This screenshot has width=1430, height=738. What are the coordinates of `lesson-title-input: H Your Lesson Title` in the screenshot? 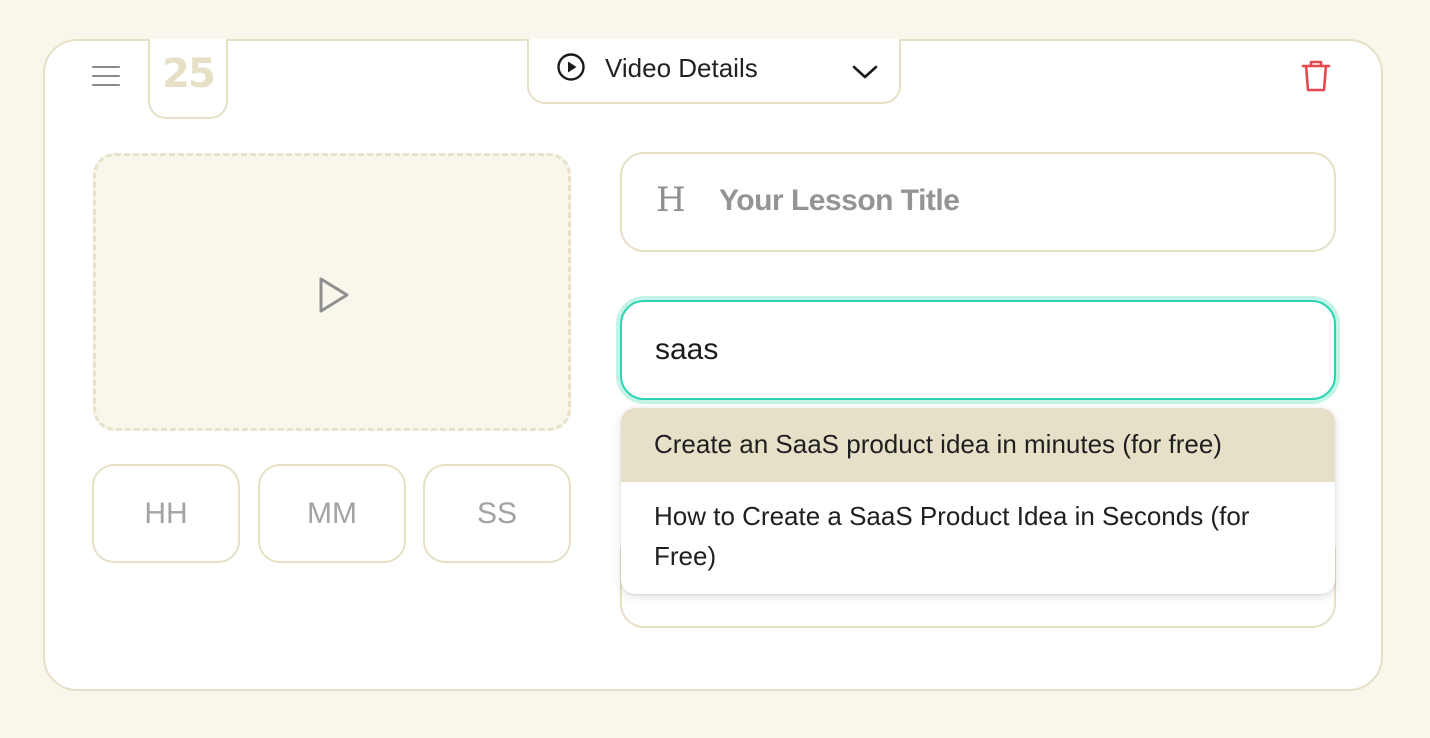 It's located at (978, 202).